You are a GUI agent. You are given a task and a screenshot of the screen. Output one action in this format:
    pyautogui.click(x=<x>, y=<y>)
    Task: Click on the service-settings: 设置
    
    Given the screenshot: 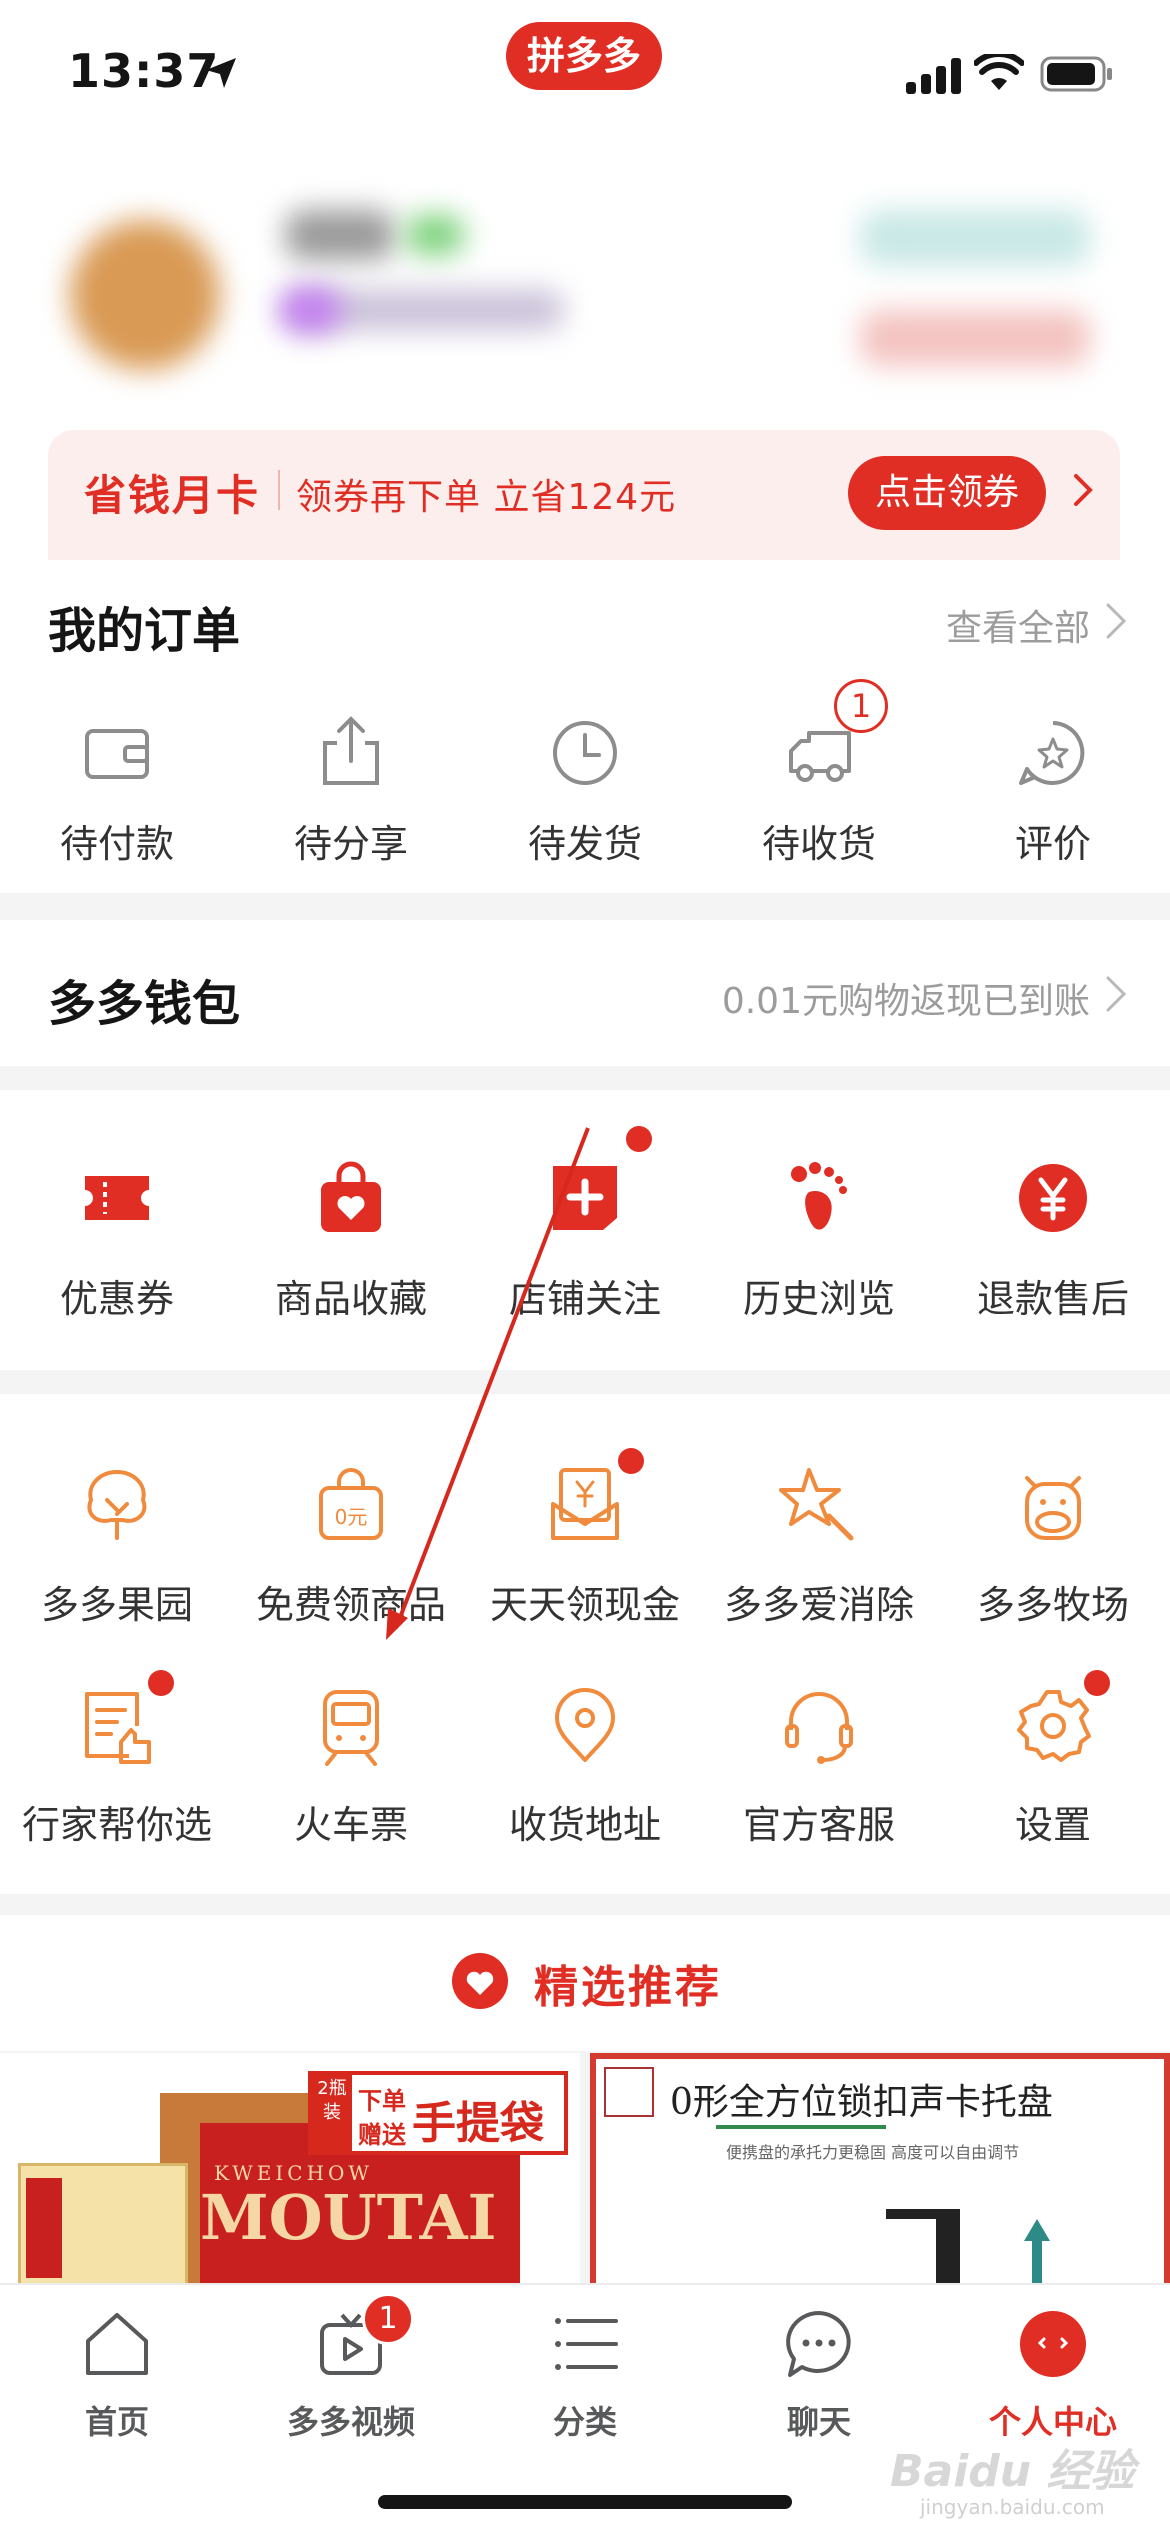 What is the action you would take?
    pyautogui.click(x=1053, y=1768)
    